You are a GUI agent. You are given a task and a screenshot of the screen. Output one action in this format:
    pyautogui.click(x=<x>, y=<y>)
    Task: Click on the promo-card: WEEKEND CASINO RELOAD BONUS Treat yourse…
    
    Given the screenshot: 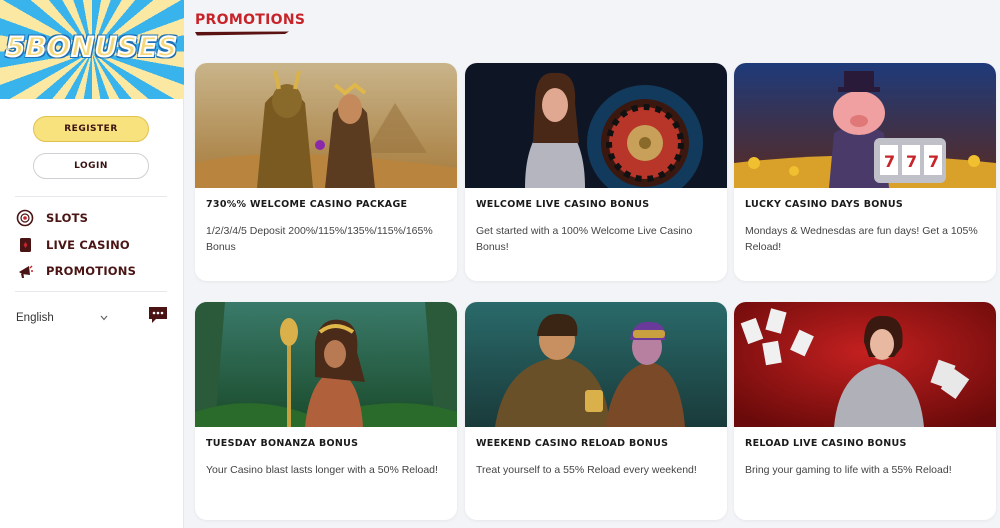 What is the action you would take?
    pyautogui.click(x=596, y=411)
    